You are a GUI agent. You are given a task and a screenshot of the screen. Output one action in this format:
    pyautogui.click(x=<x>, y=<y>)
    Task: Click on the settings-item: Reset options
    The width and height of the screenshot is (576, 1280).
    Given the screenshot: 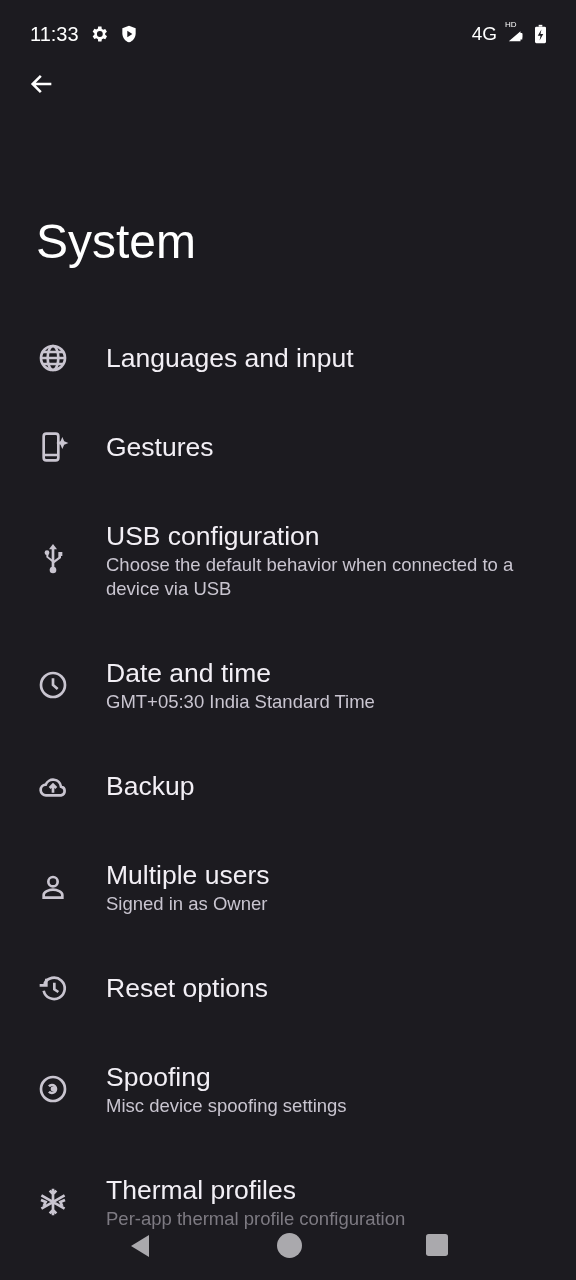 What is the action you would take?
    pyautogui.click(x=288, y=988)
    